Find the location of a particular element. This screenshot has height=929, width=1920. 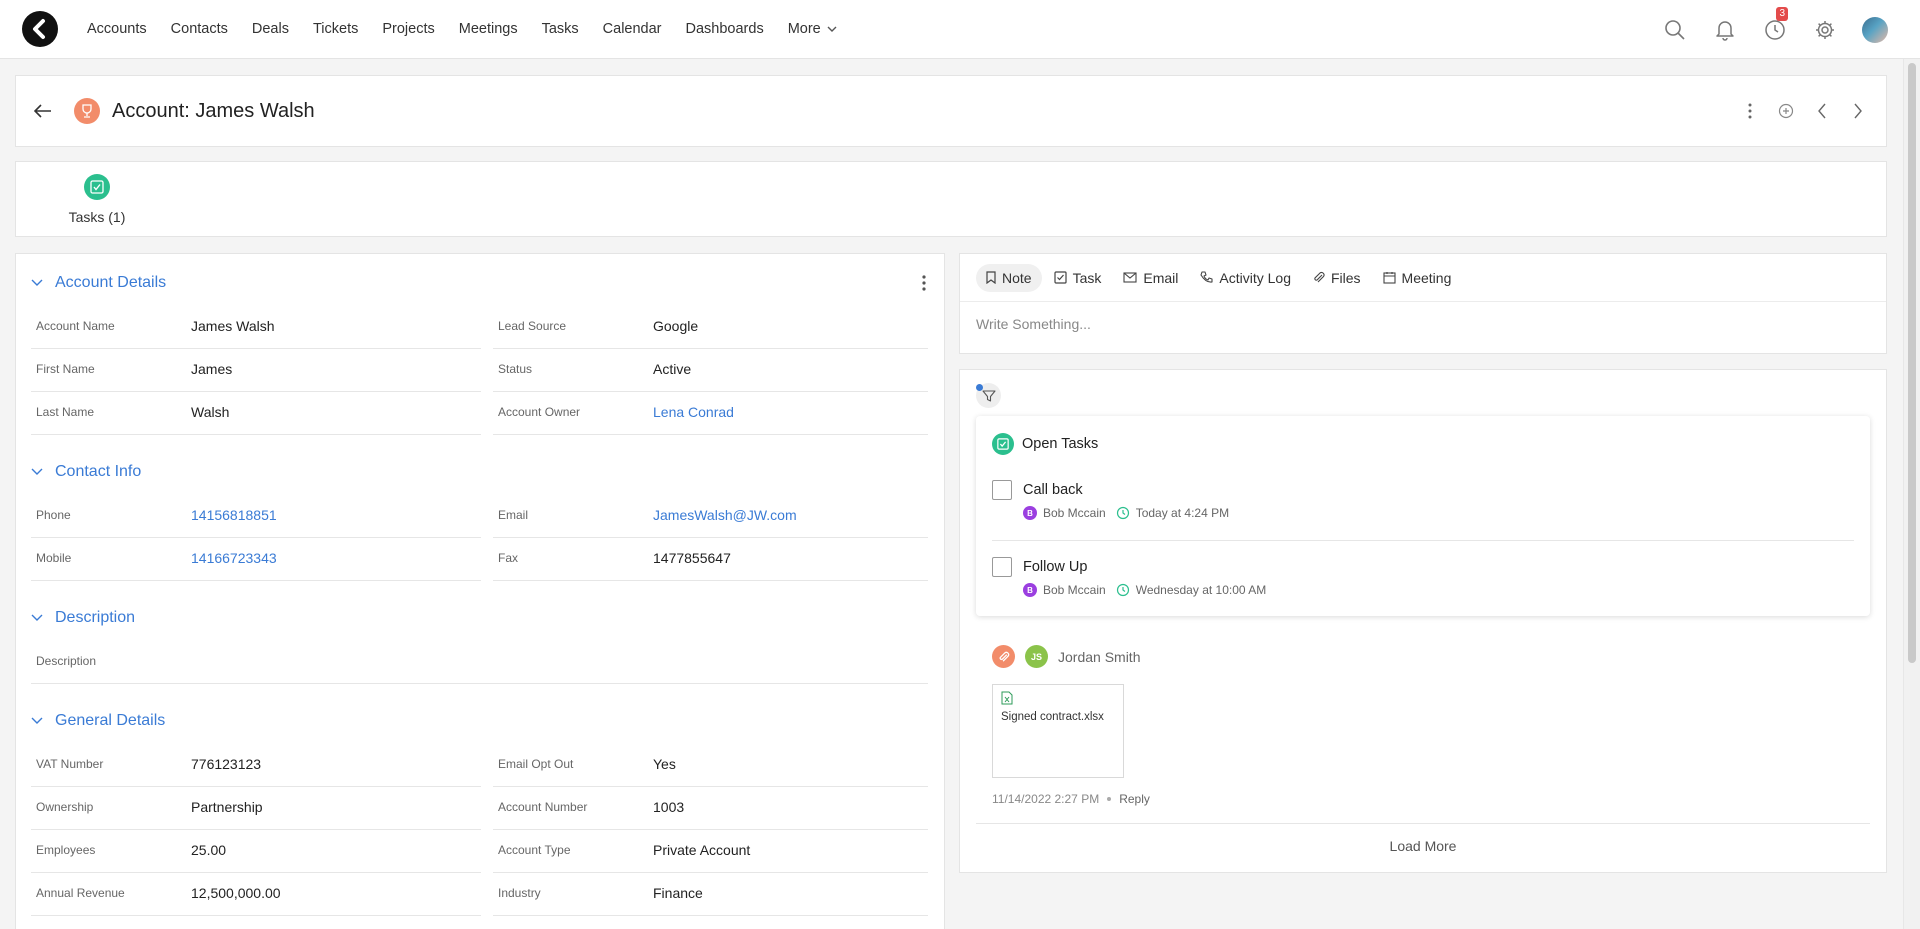

email-link: JamesWalsh@JW.com is located at coordinates (725, 515).